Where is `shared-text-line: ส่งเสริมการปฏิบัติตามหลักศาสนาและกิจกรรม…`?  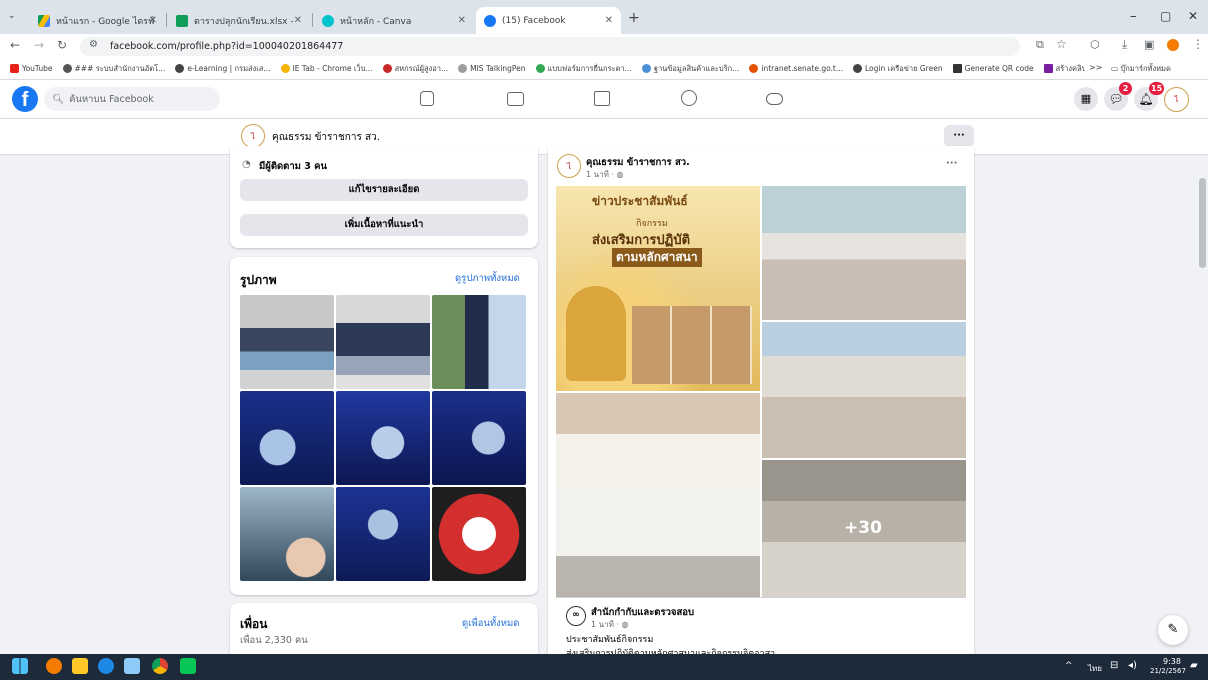 shared-text-line: ส่งเสริมการปฏิบัติตามหลักศาสนาและกิจกรรม… is located at coordinates (671, 651).